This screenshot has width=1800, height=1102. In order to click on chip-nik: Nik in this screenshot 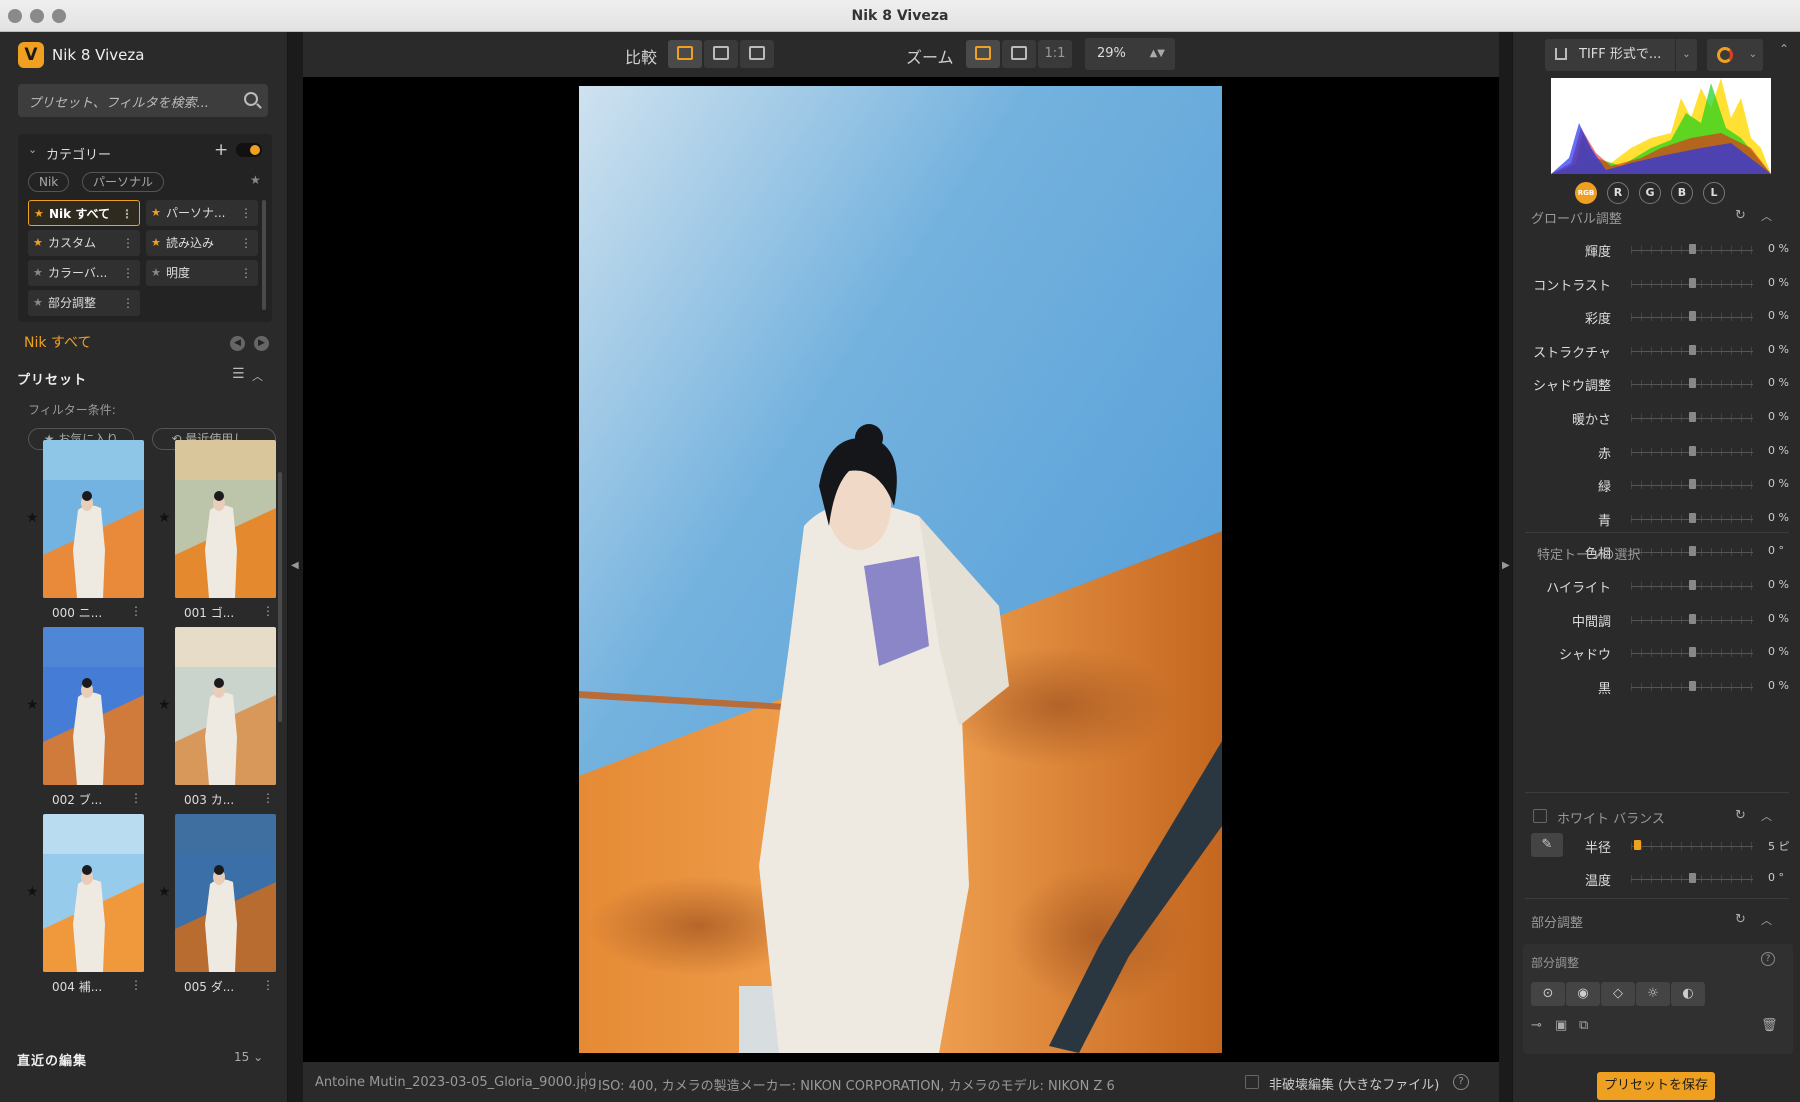, I will do `click(49, 182)`.